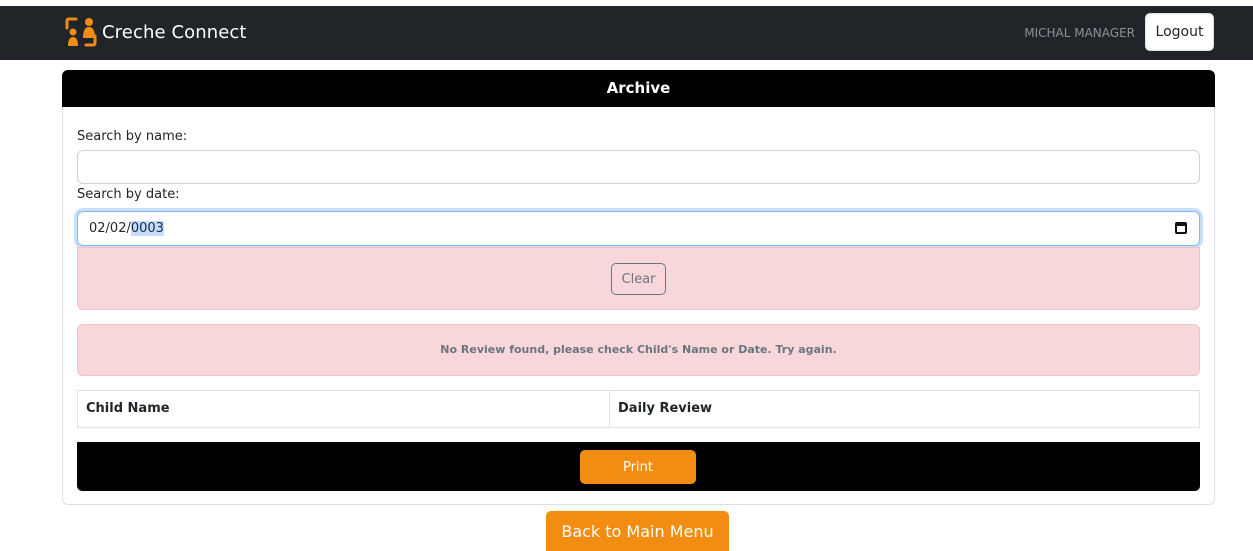 The width and height of the screenshot is (1253, 551). I want to click on column-header-child-name: Child Name, so click(344, 409).